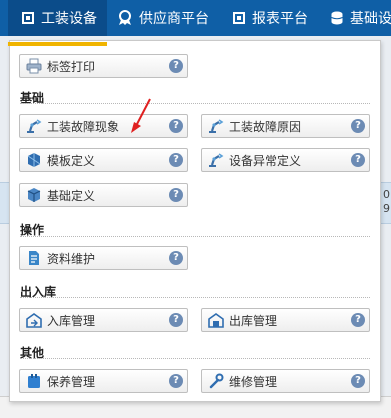  I want to click on menu-item-label: 设备异常定义, so click(265, 160).